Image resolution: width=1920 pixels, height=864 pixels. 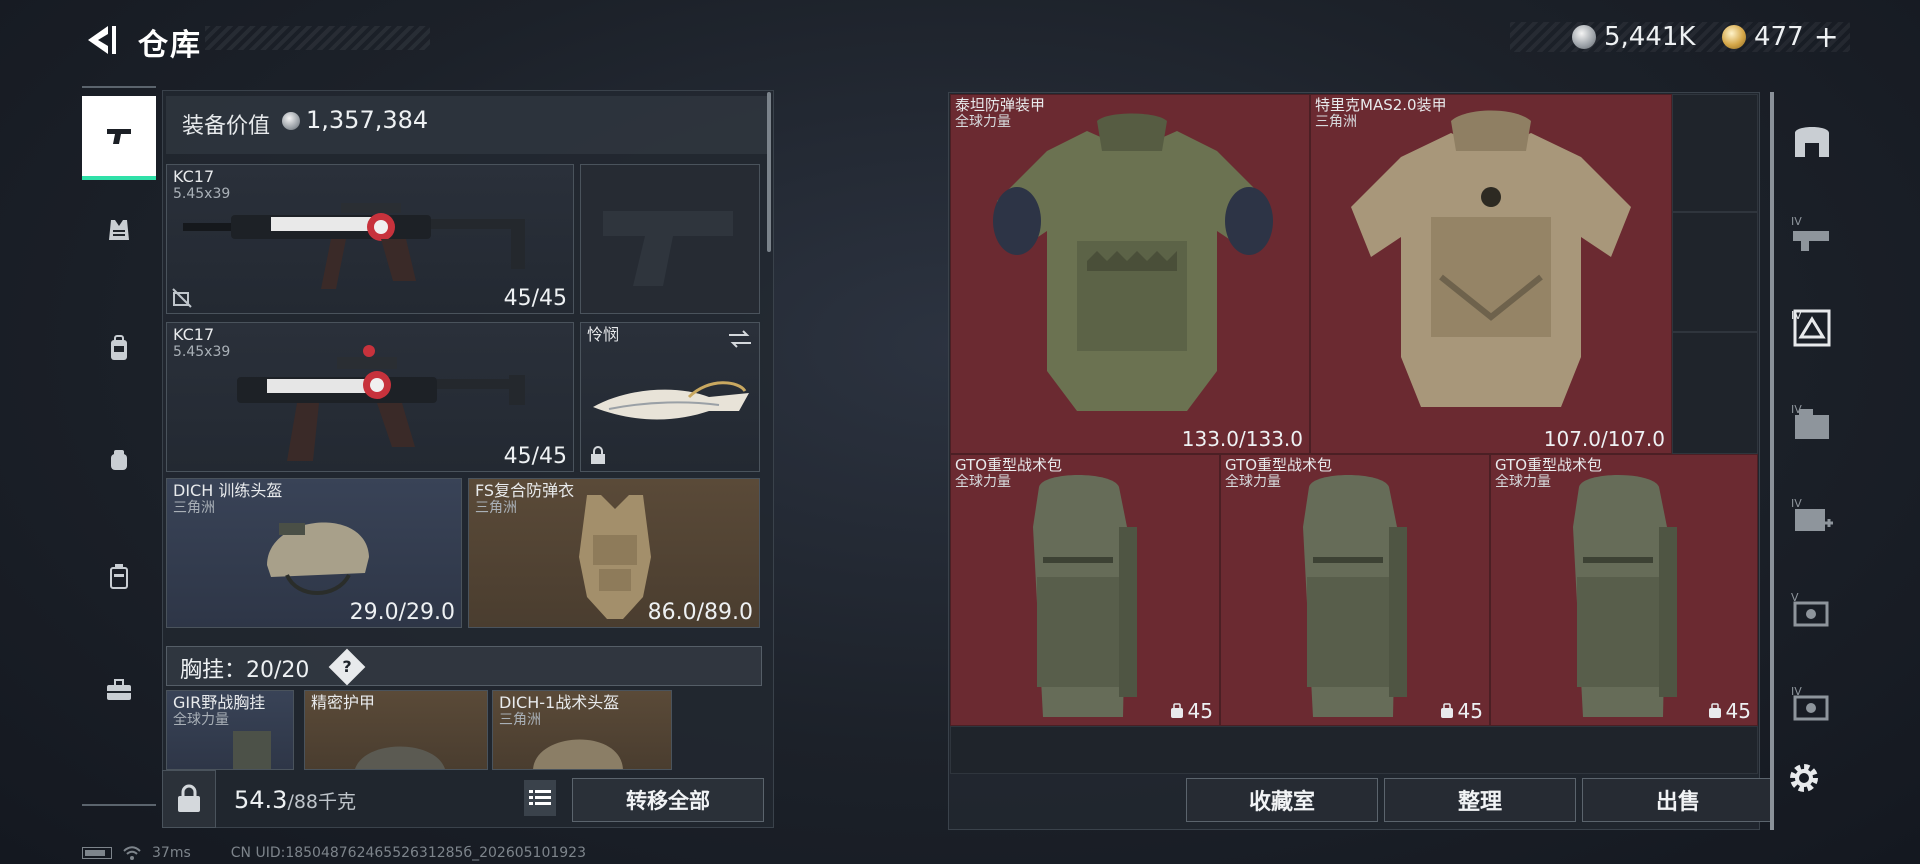 I want to click on gold-amount: 477, so click(x=1779, y=37).